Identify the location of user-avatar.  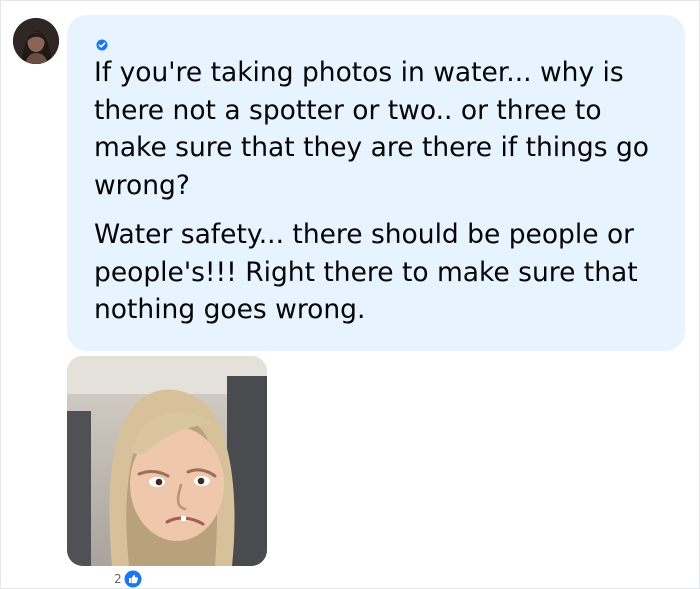
(36, 41).